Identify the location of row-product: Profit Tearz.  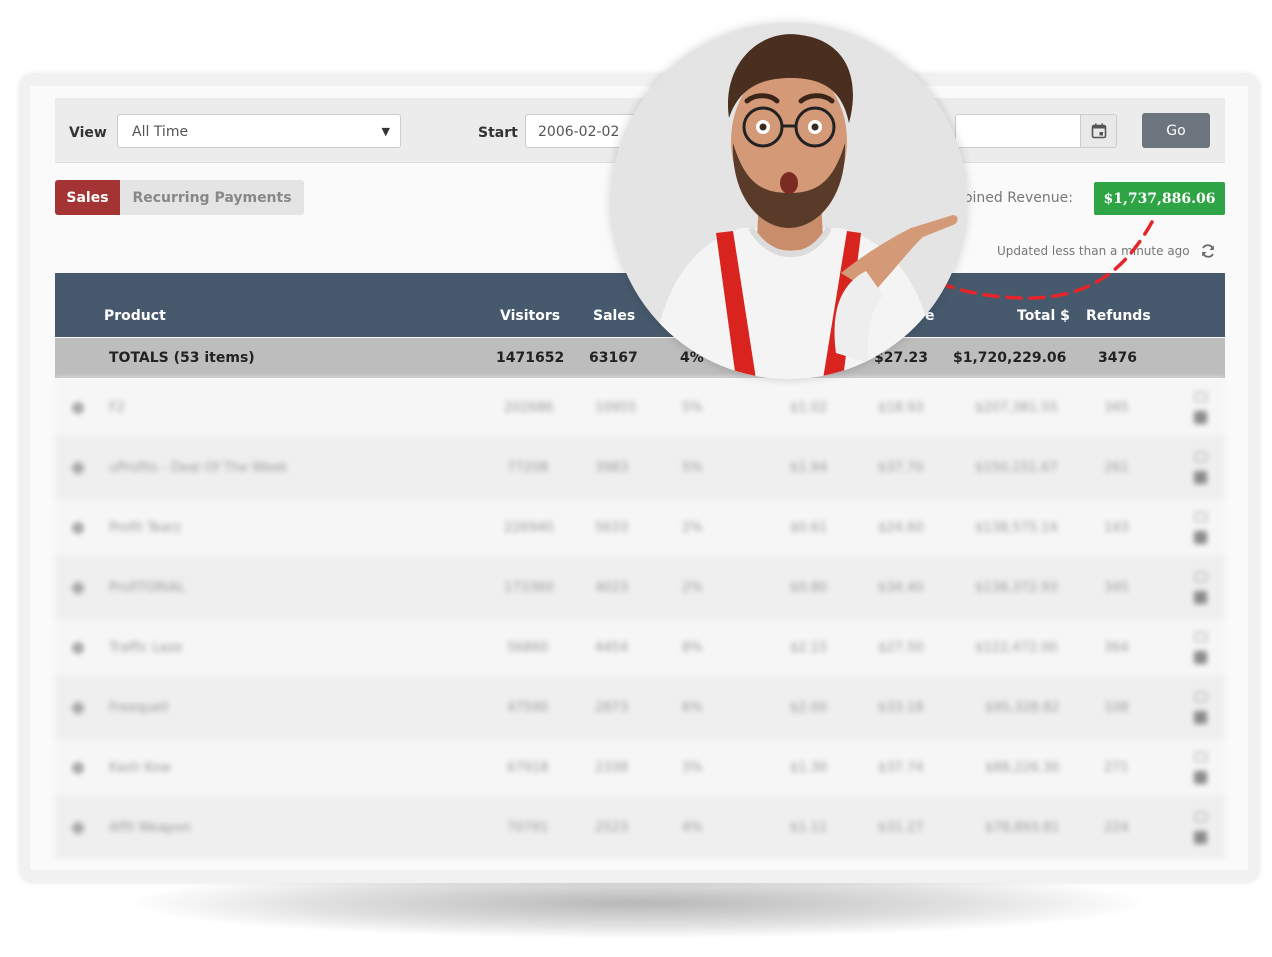
(145, 527).